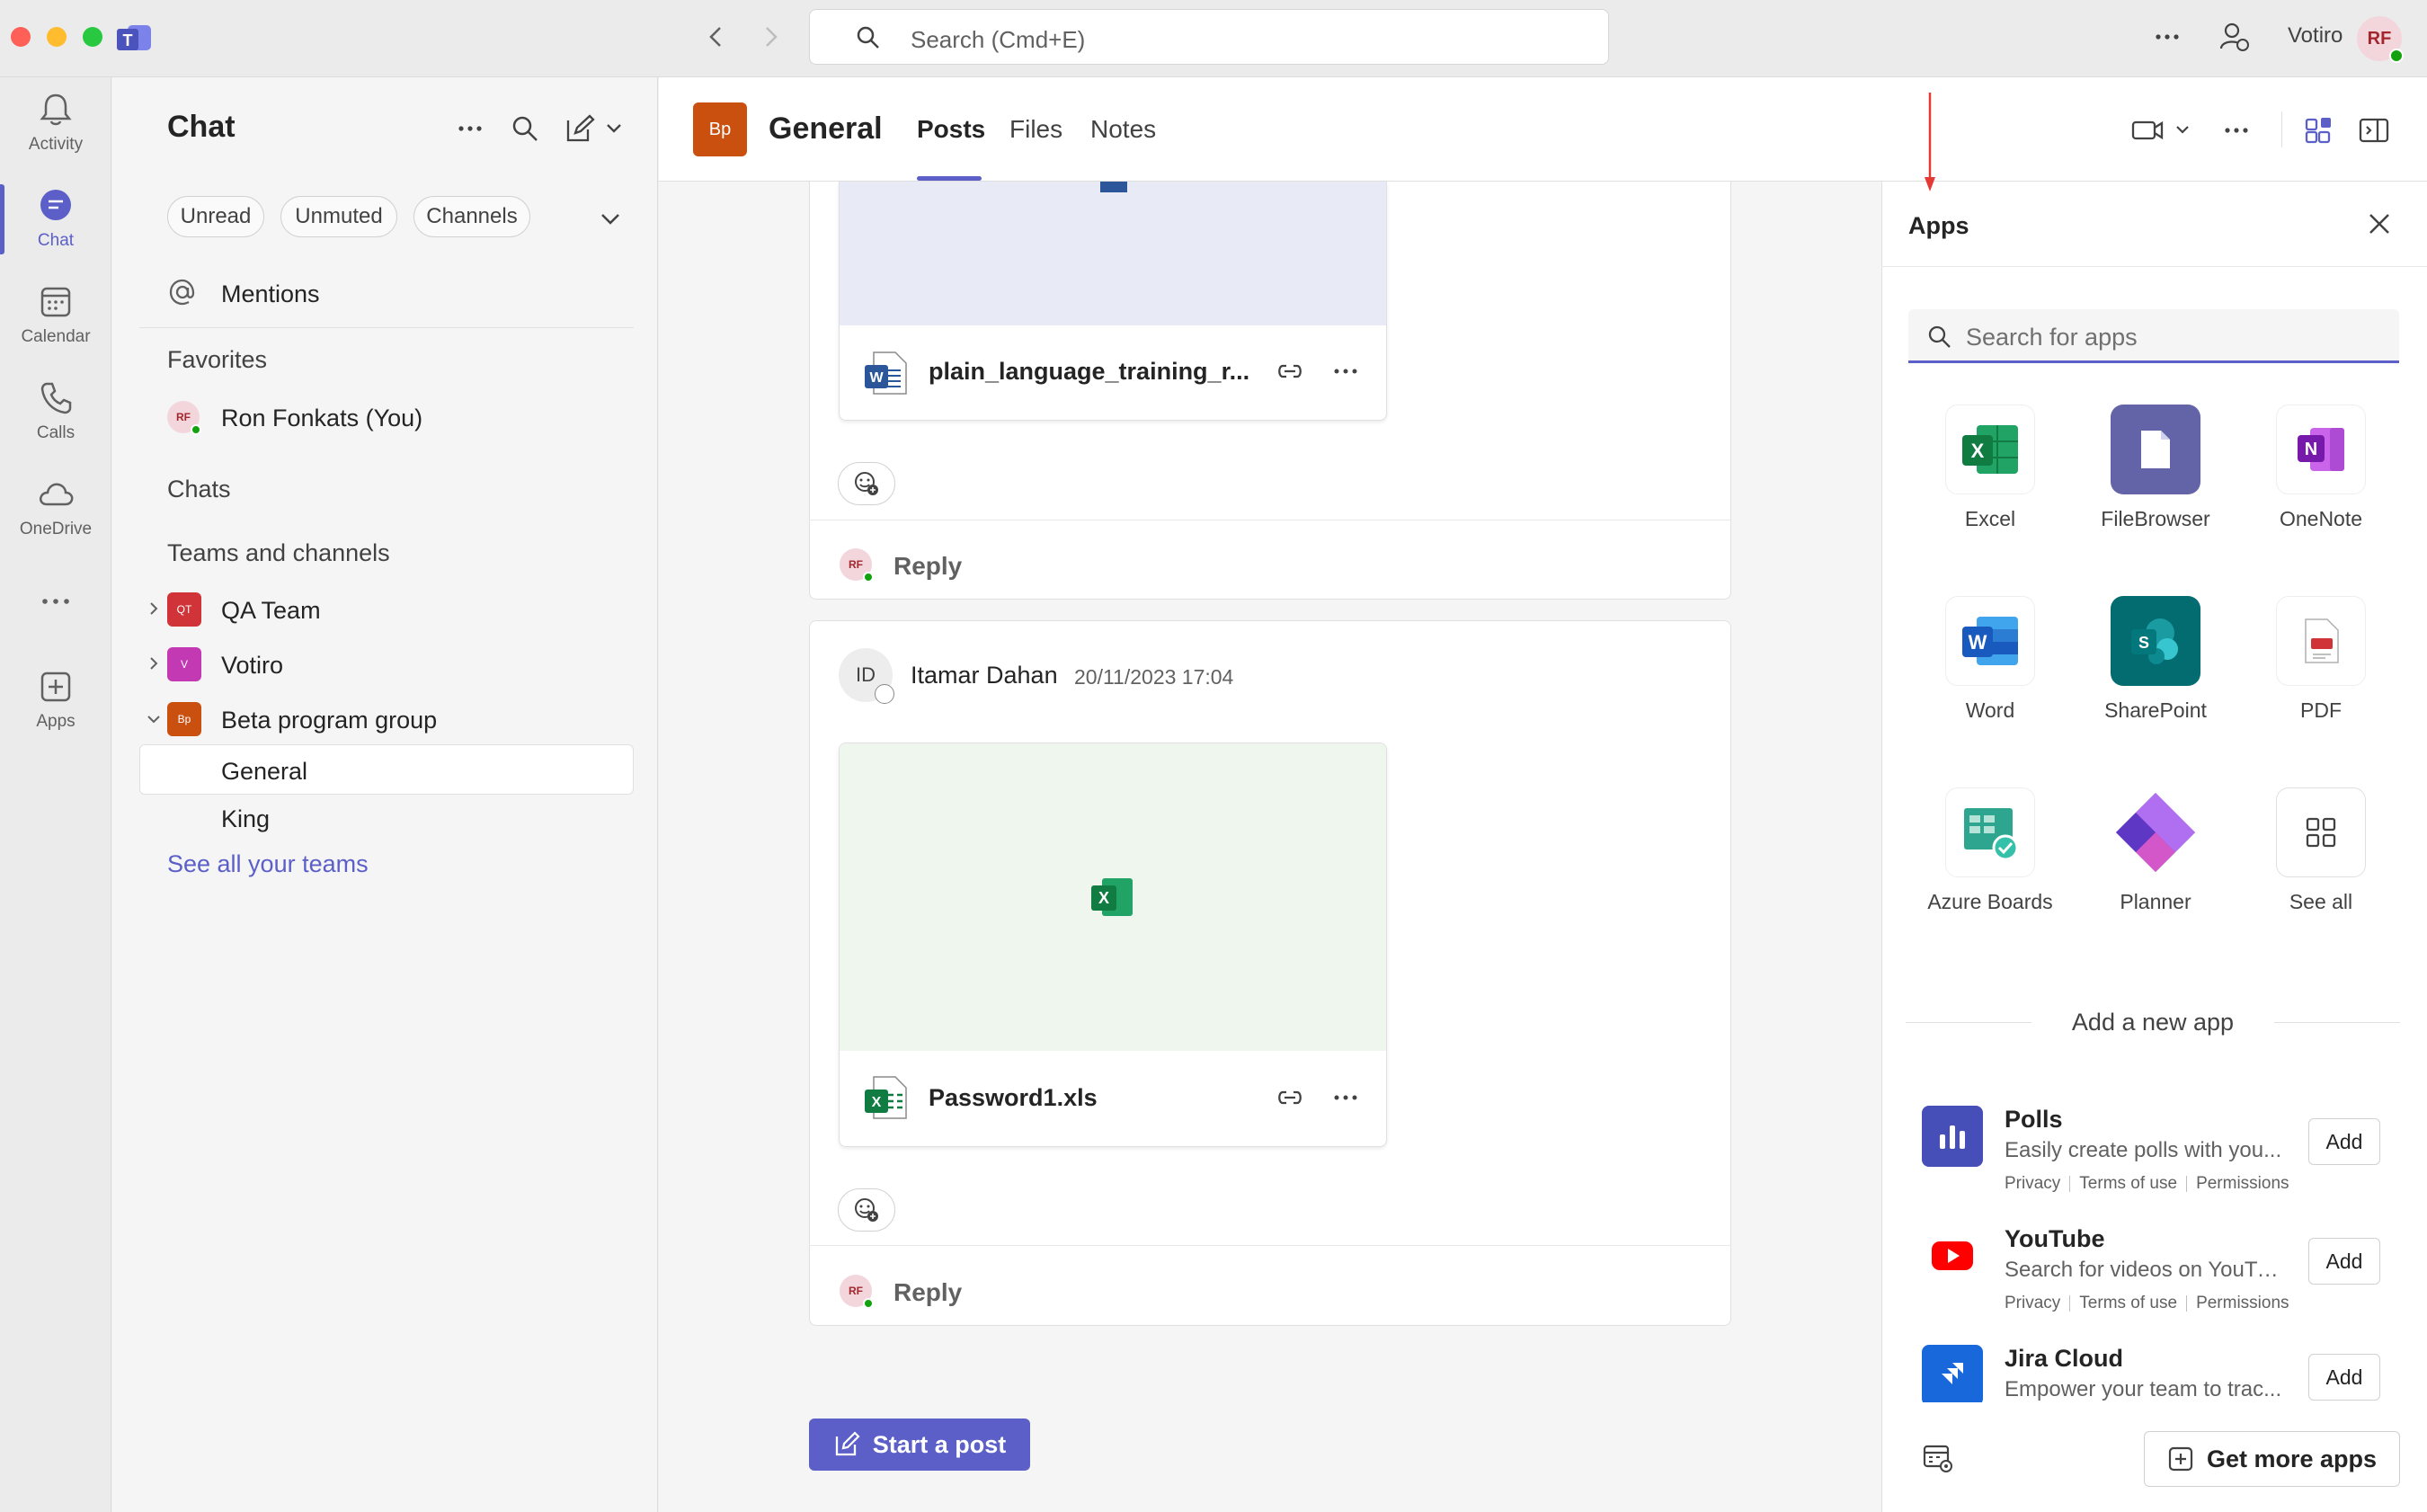  Describe the element at coordinates (92, 37) in the screenshot. I see `maximize-window-button` at that location.